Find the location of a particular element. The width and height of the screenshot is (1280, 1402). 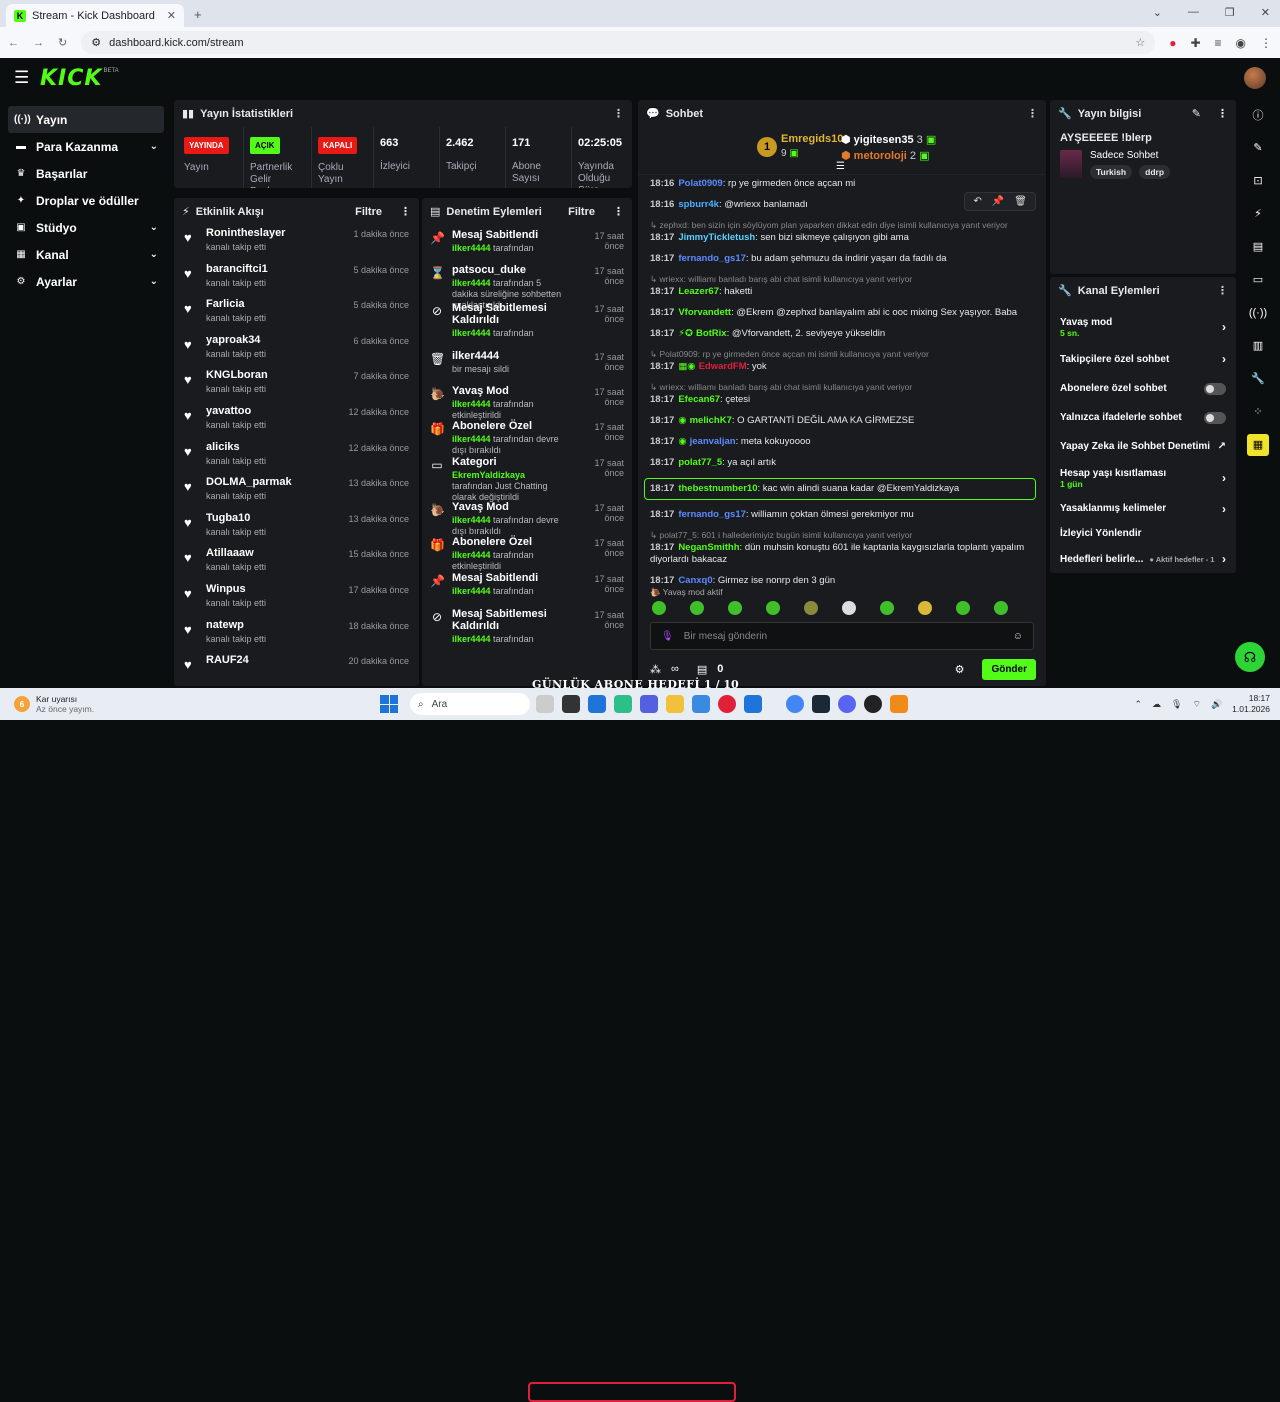

dots-grid-icon: ⁘ is located at coordinates (1258, 411).